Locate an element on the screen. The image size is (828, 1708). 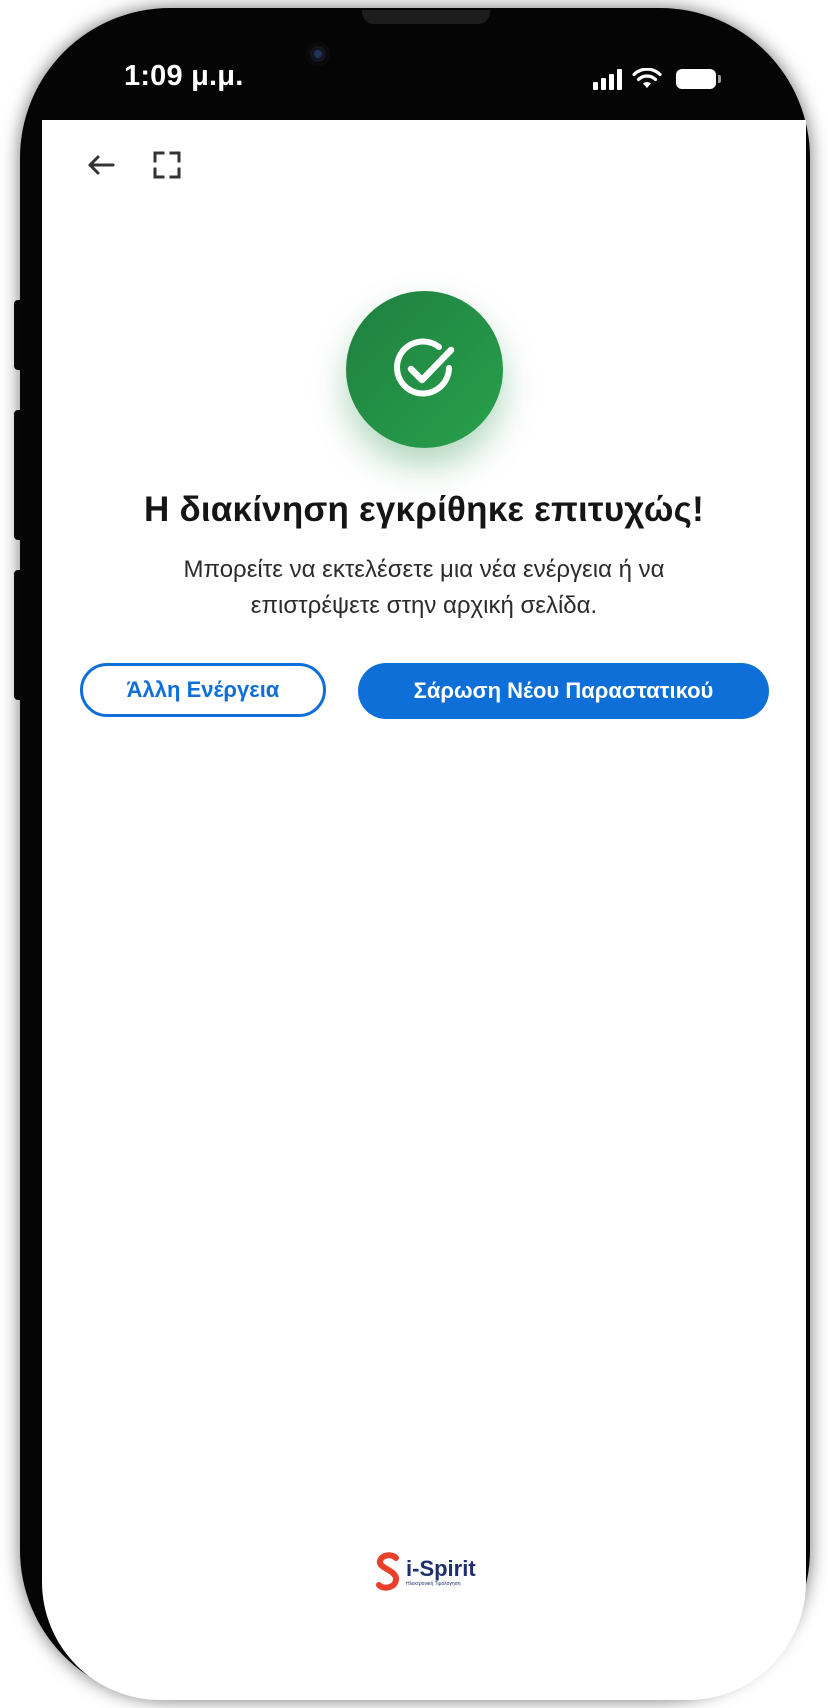
brand-name: i-Spirit is located at coordinates (441, 1568).